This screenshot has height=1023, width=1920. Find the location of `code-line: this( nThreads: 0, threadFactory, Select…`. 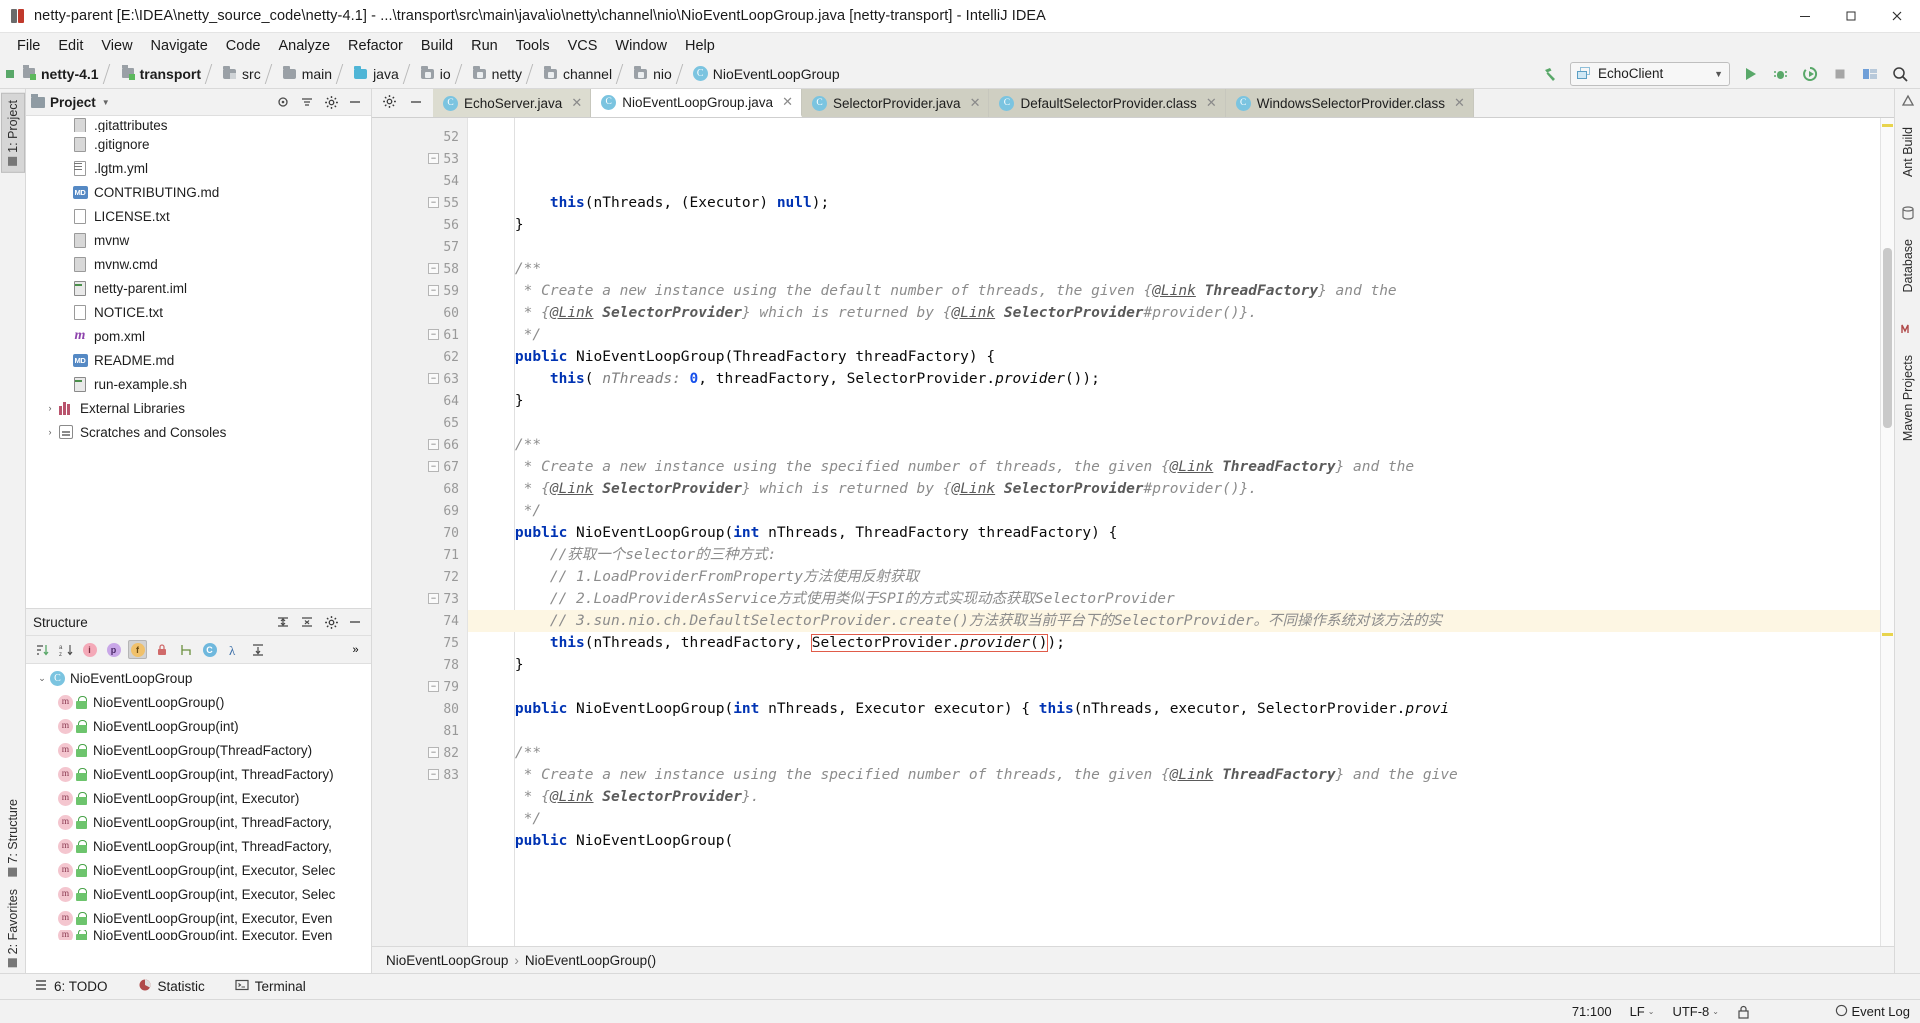

code-line: this( nThreads: 0, threadFactory, Select… is located at coordinates (1174, 379).